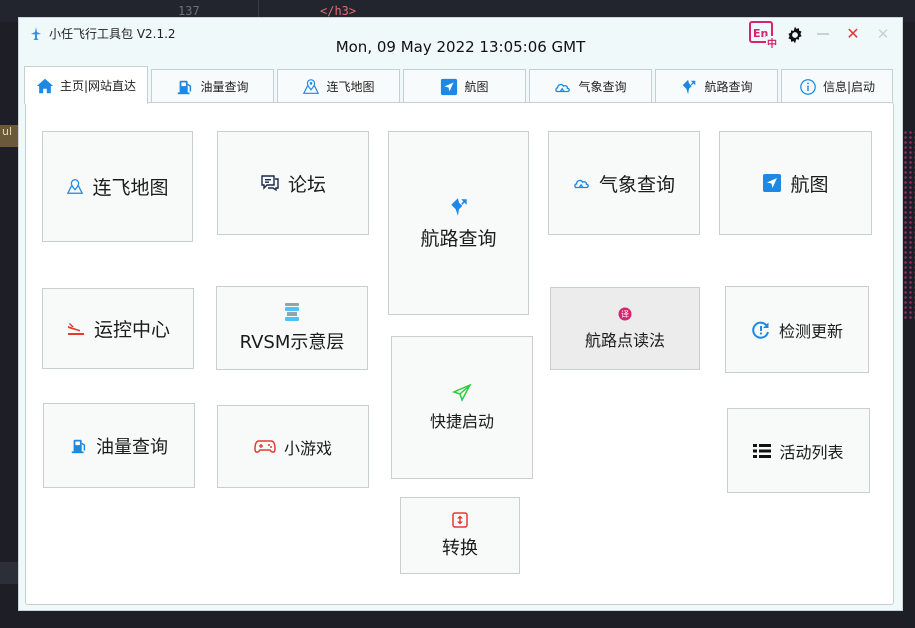  What do you see at coordinates (292, 328) in the screenshot?
I see `rvsm-button: RVSM示意层` at bounding box center [292, 328].